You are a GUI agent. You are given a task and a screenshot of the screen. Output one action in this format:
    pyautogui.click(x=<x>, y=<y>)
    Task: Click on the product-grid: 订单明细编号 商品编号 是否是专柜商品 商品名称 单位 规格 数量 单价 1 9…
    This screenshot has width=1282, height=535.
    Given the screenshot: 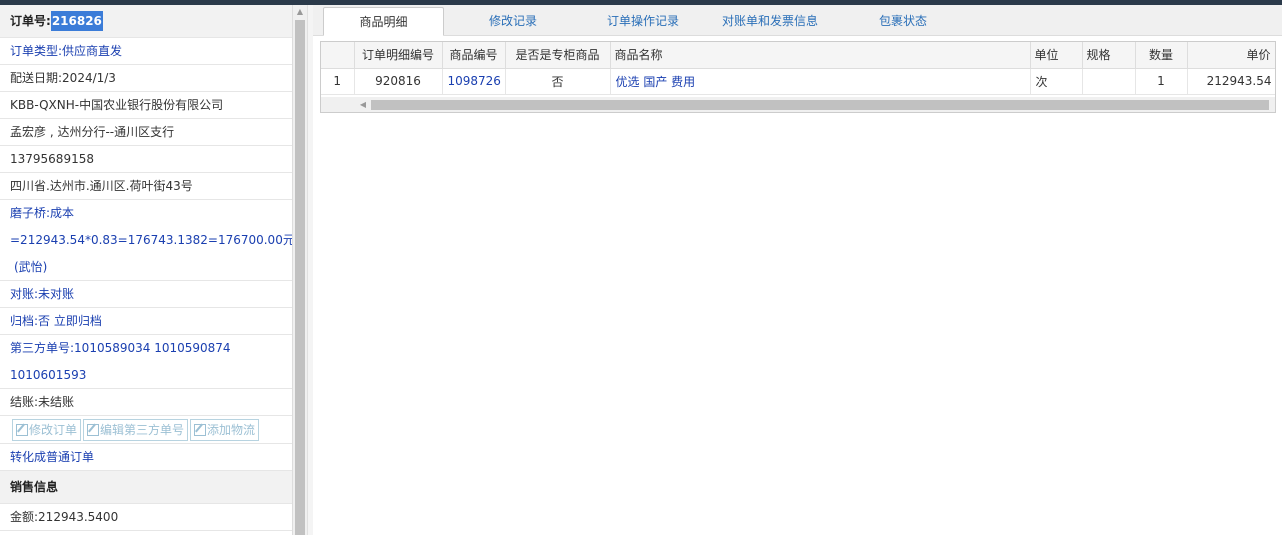 What is the action you would take?
    pyautogui.click(x=798, y=77)
    